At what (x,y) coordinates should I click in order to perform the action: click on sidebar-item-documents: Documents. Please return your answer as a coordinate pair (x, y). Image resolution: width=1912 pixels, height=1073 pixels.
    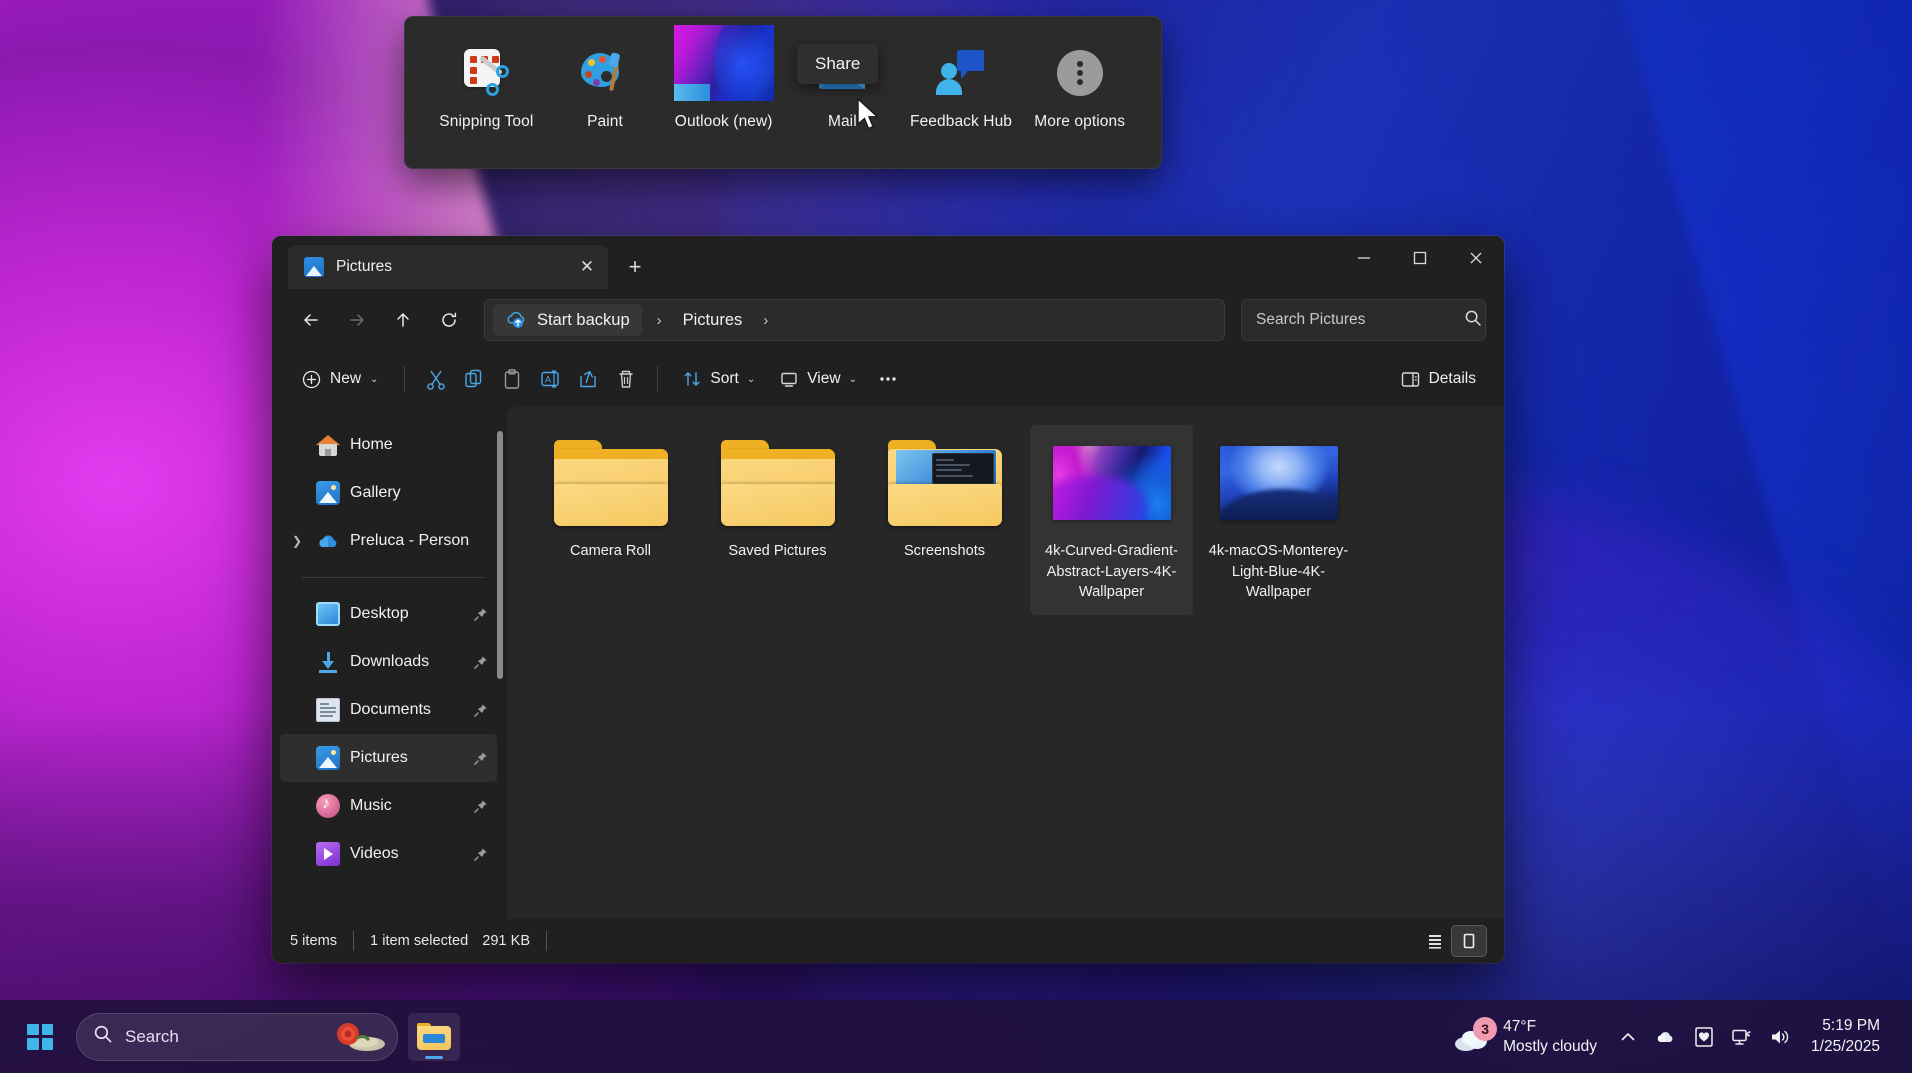
    Looking at the image, I should click on (388, 710).